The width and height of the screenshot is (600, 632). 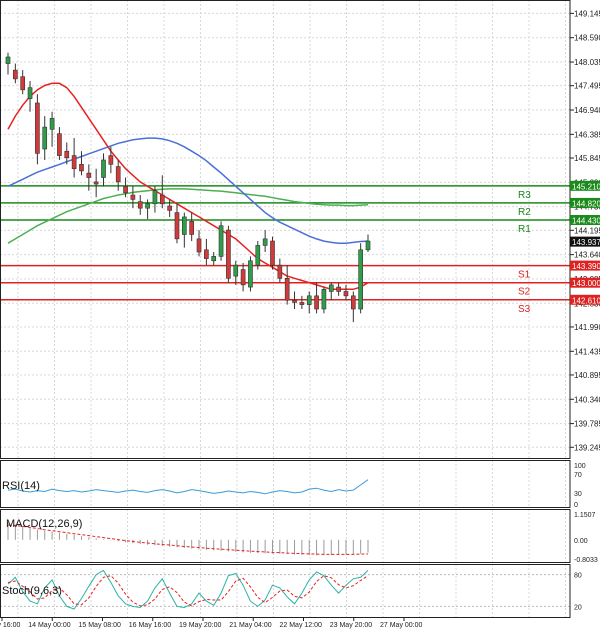 What do you see at coordinates (200, 625) in the screenshot?
I see `time-tick-label: 19 May 20:00` at bounding box center [200, 625].